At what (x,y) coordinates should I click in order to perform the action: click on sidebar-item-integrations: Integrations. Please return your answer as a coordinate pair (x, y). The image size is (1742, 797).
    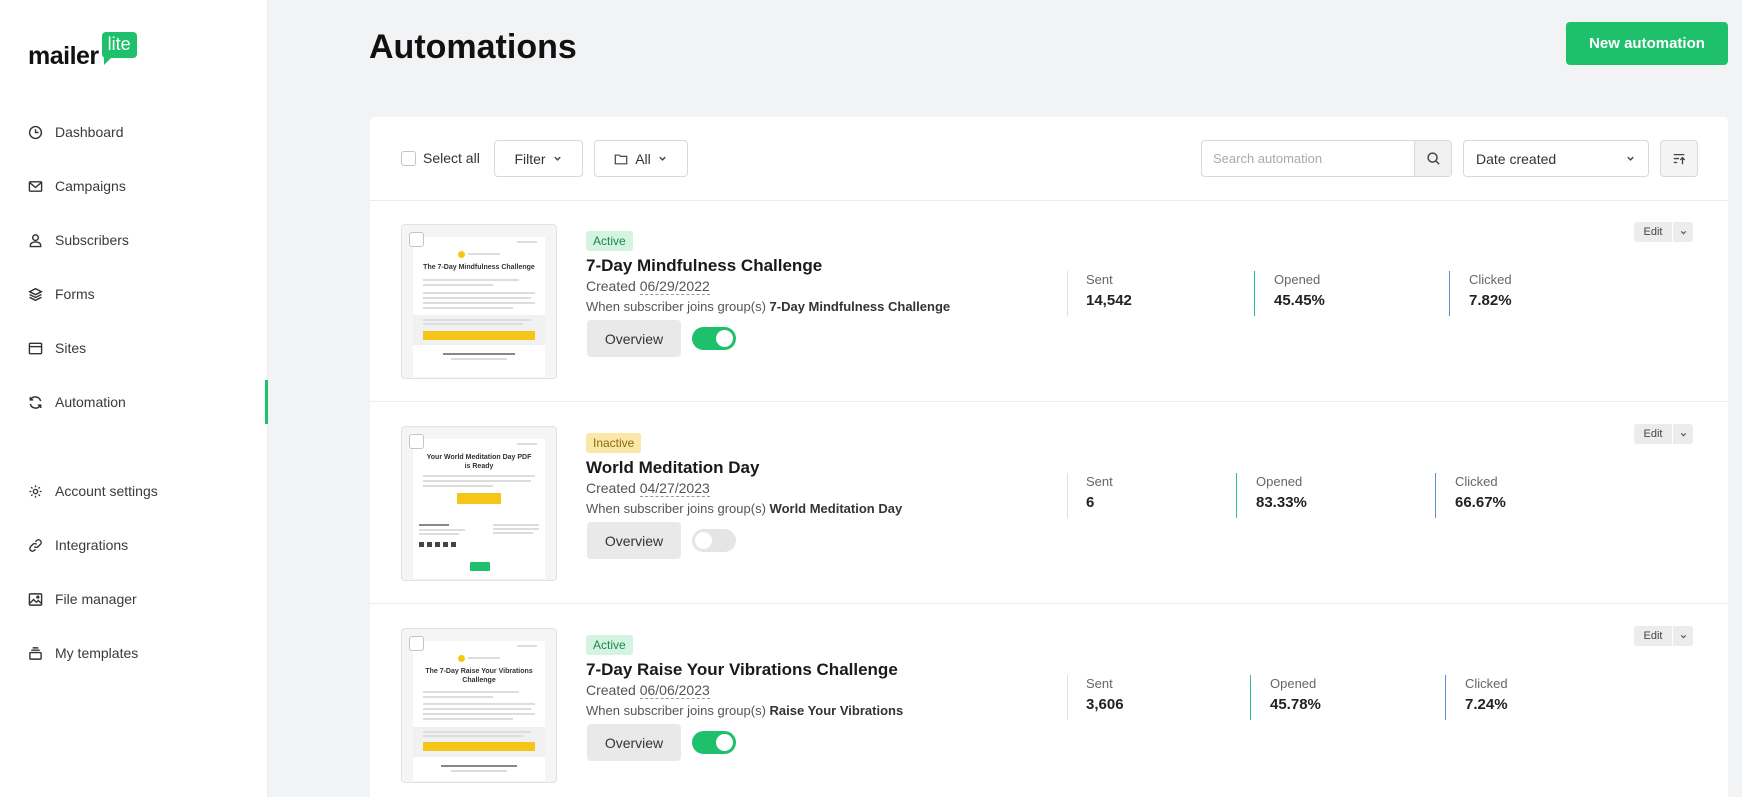
    Looking at the image, I should click on (78, 545).